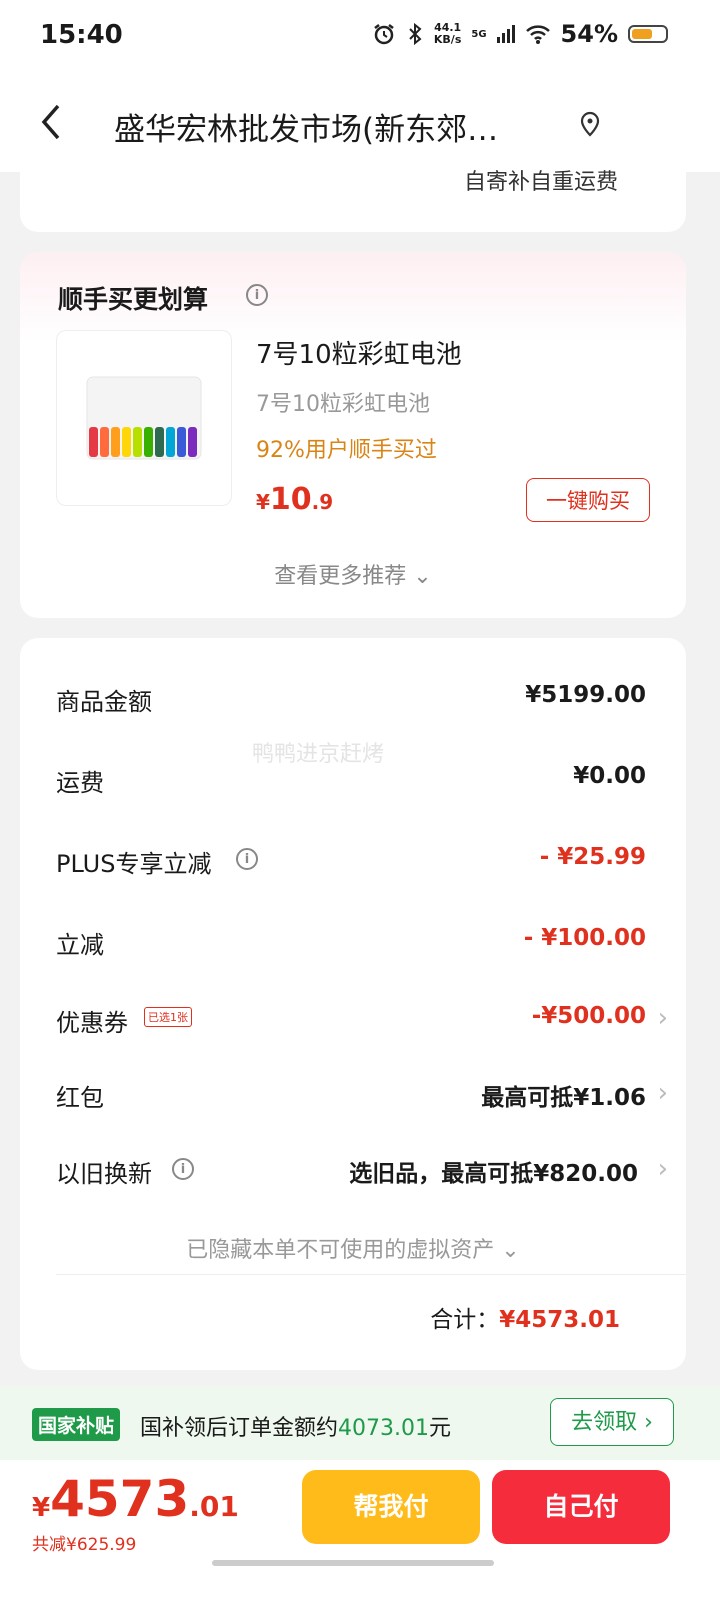  I want to click on national-subsidy-bar: 国家补贴 国补领后订单金额约4073.01元 去领取 ›, so click(360, 1423).